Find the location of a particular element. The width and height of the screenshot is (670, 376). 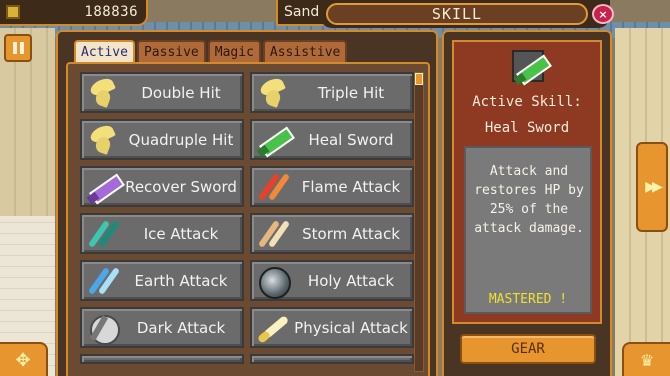

skill-physical-attack: Physical Attack is located at coordinates (332, 327).